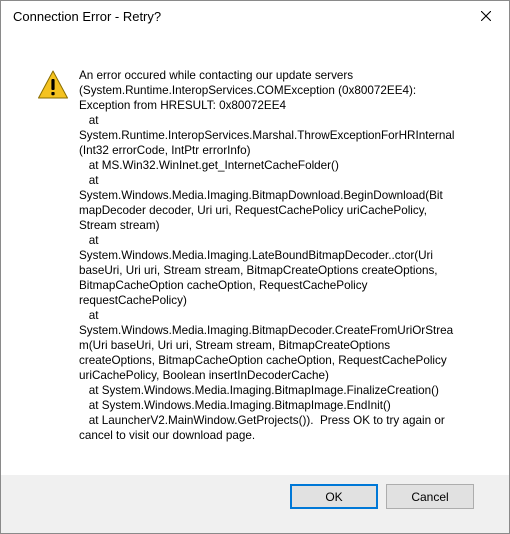 Image resolution: width=510 pixels, height=534 pixels. I want to click on message-line: Stream stream), so click(119, 225).